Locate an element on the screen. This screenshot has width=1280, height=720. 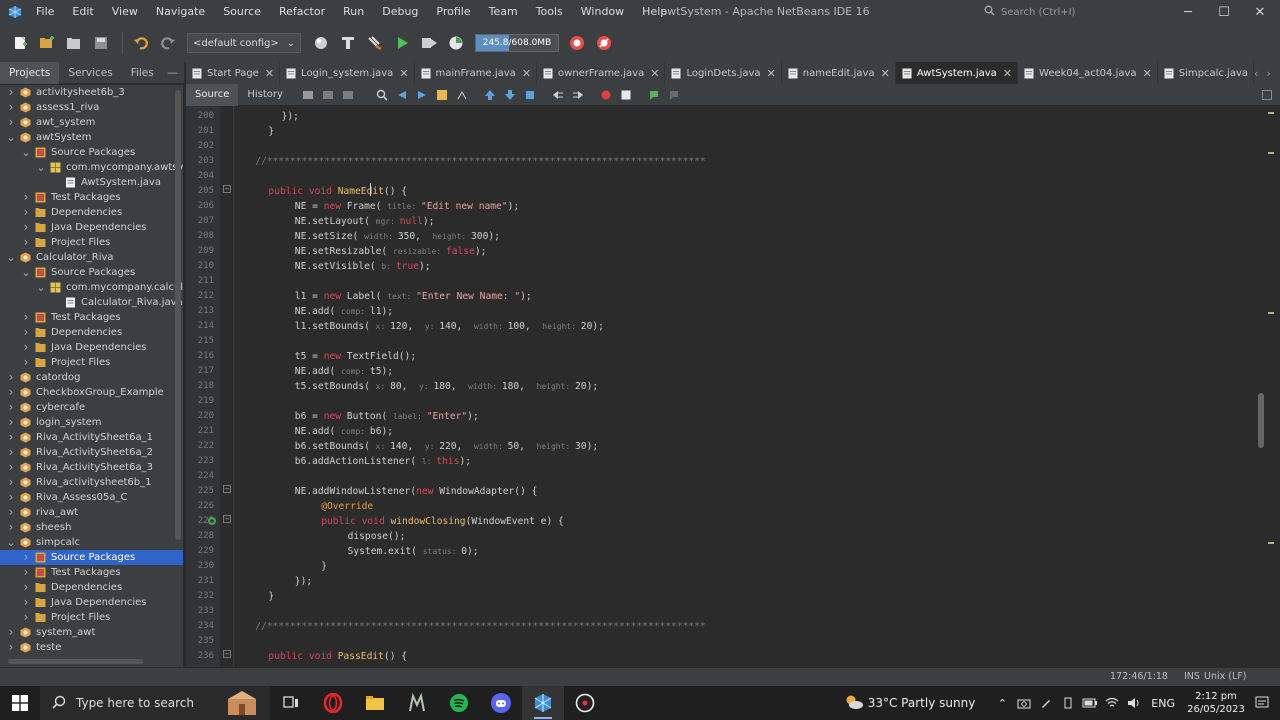
editor-tab: nameEdit.java ✕ is located at coordinates (839, 73).